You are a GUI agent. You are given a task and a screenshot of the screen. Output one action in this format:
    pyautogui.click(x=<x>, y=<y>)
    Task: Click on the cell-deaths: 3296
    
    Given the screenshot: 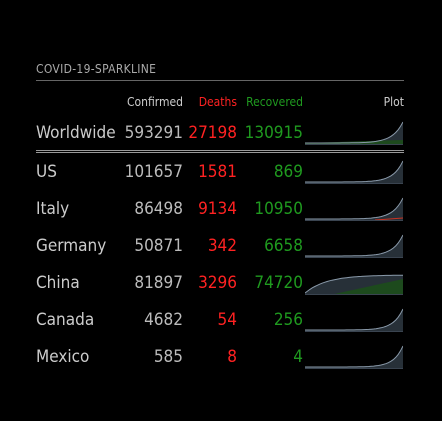 What is the action you would take?
    pyautogui.click(x=217, y=282)
    